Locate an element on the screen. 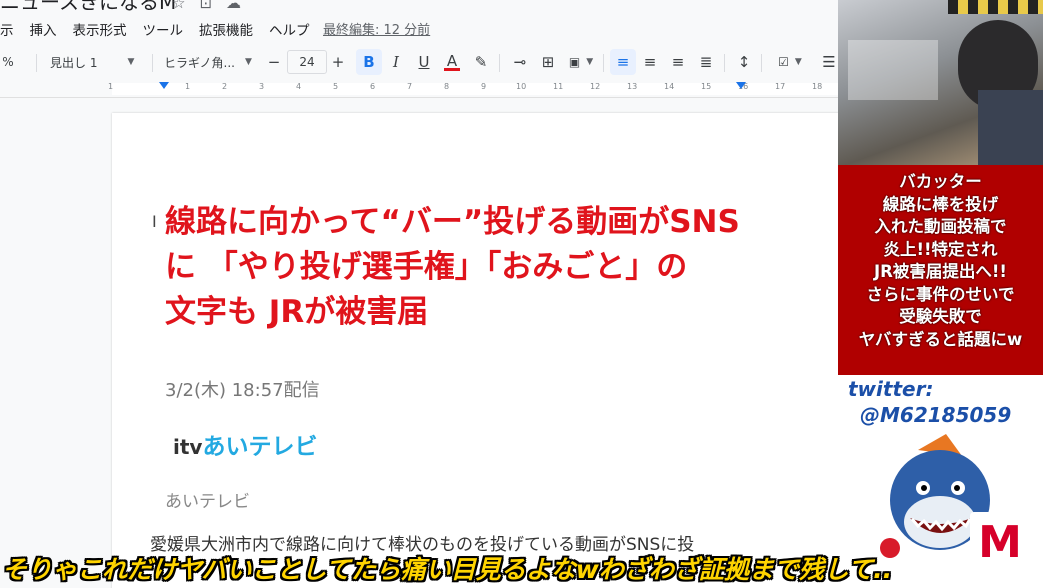 The width and height of the screenshot is (1043, 588). align-justify-icon: ≣ is located at coordinates (706, 62).